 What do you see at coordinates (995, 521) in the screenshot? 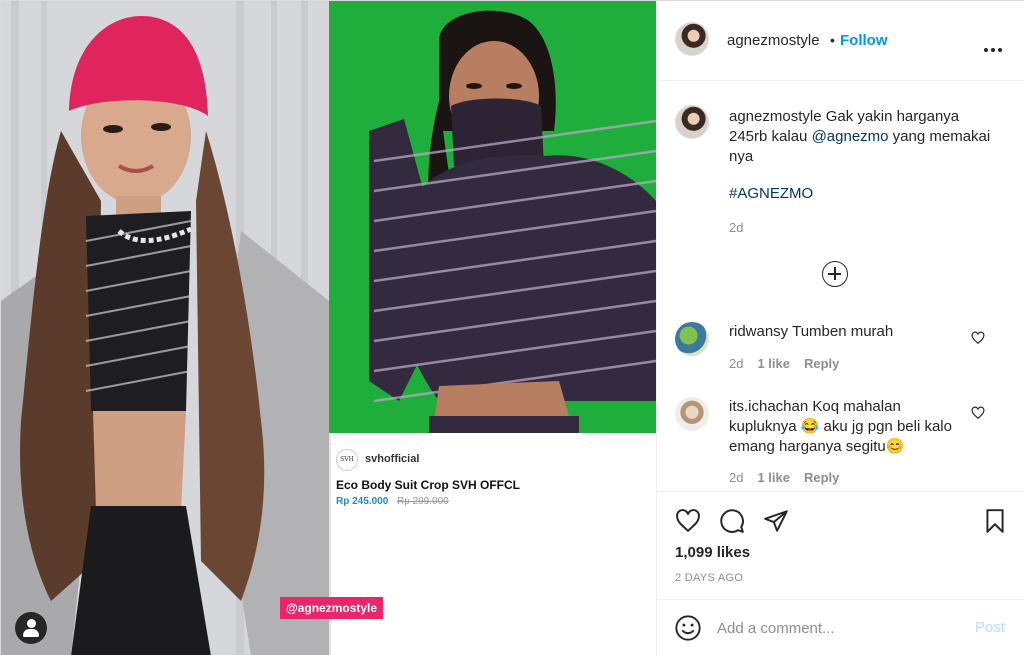
I see `bookmark-icon` at bounding box center [995, 521].